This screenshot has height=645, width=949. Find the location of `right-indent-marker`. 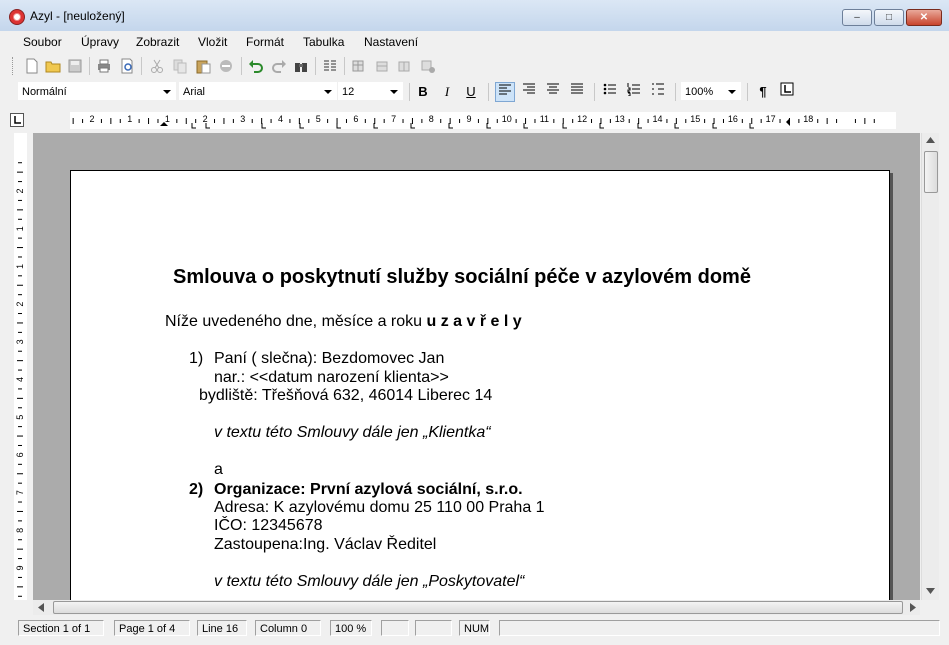

right-indent-marker is located at coordinates (788, 122).